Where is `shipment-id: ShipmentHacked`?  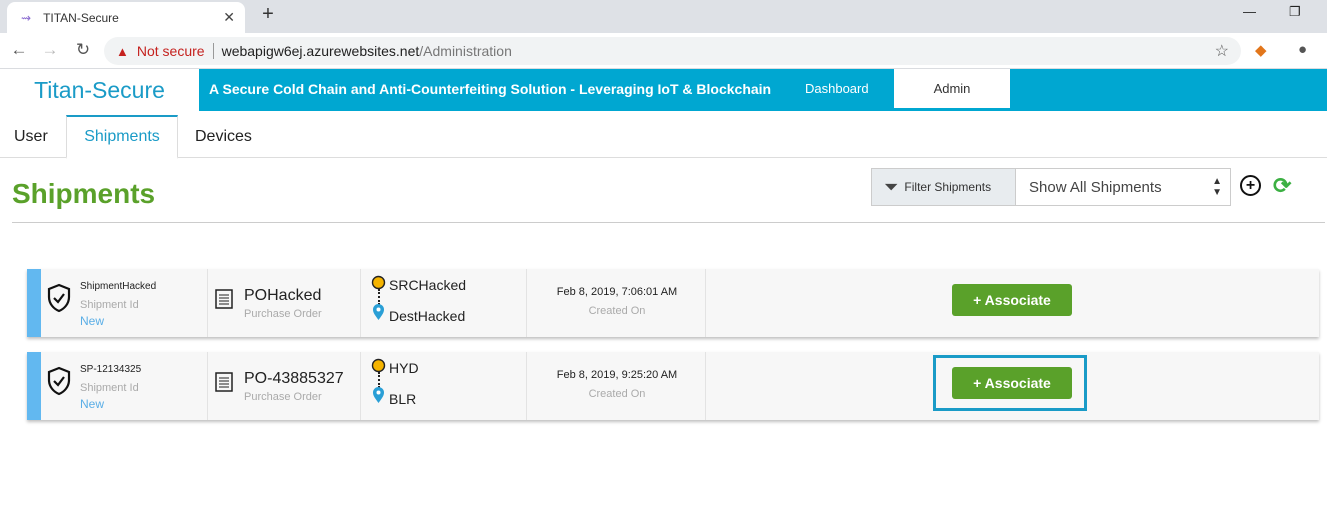
shipment-id: ShipmentHacked is located at coordinates (118, 286).